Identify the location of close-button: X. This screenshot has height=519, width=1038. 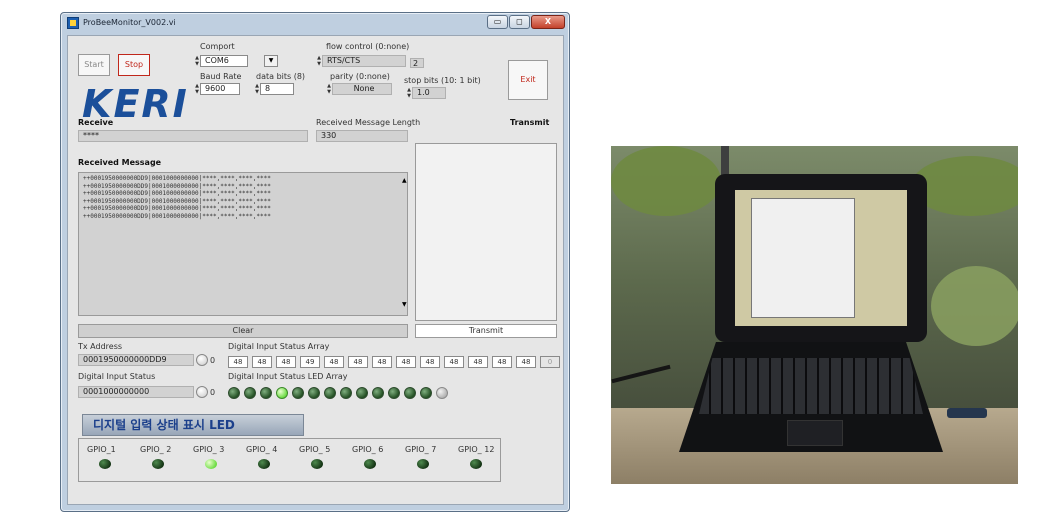
(548, 22).